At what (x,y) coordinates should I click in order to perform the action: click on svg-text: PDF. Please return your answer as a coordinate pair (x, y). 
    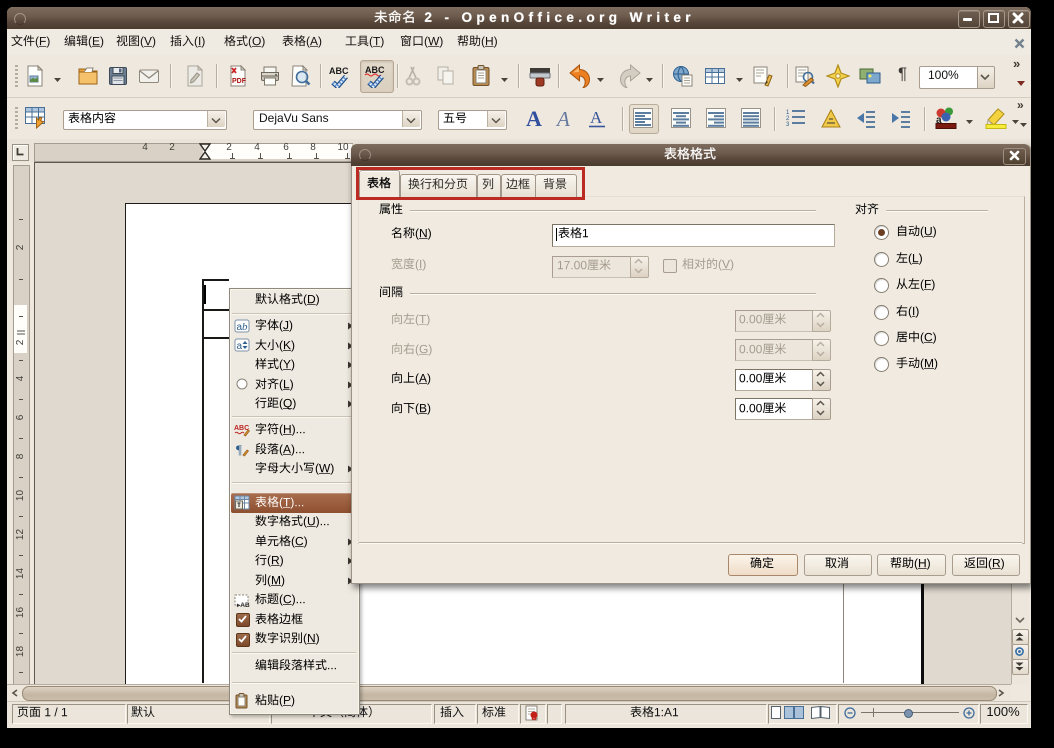
    Looking at the image, I should click on (239, 81).